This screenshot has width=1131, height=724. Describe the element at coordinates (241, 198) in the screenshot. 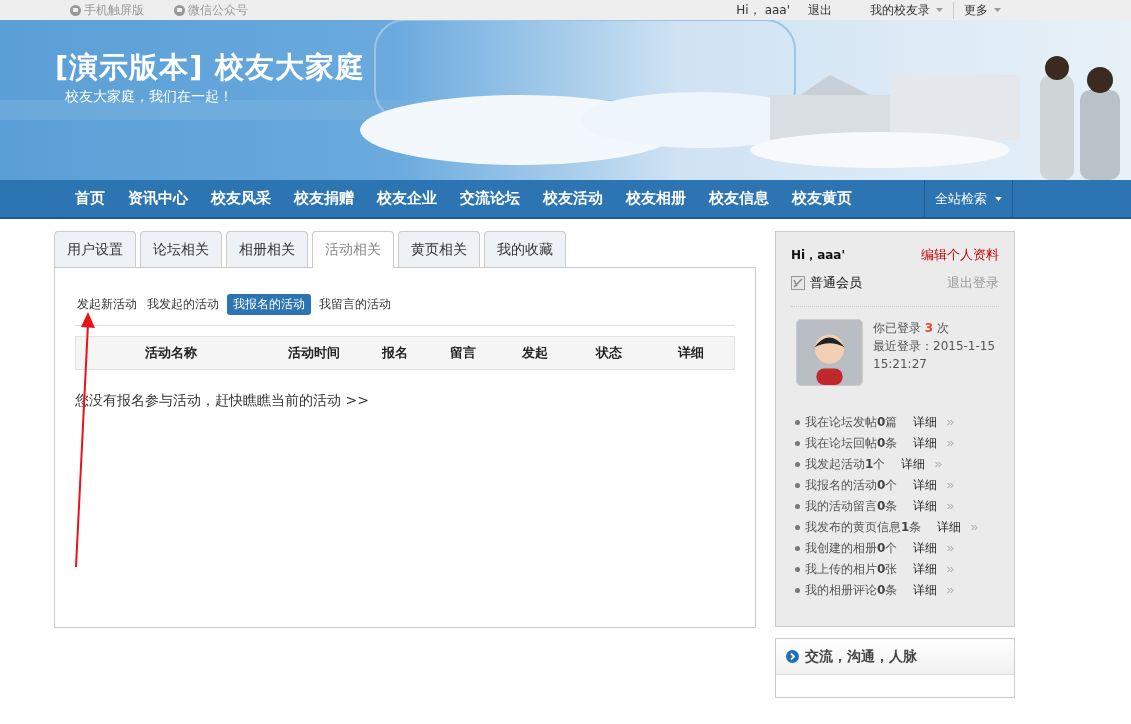

I see `nav-item: 校友风采` at that location.